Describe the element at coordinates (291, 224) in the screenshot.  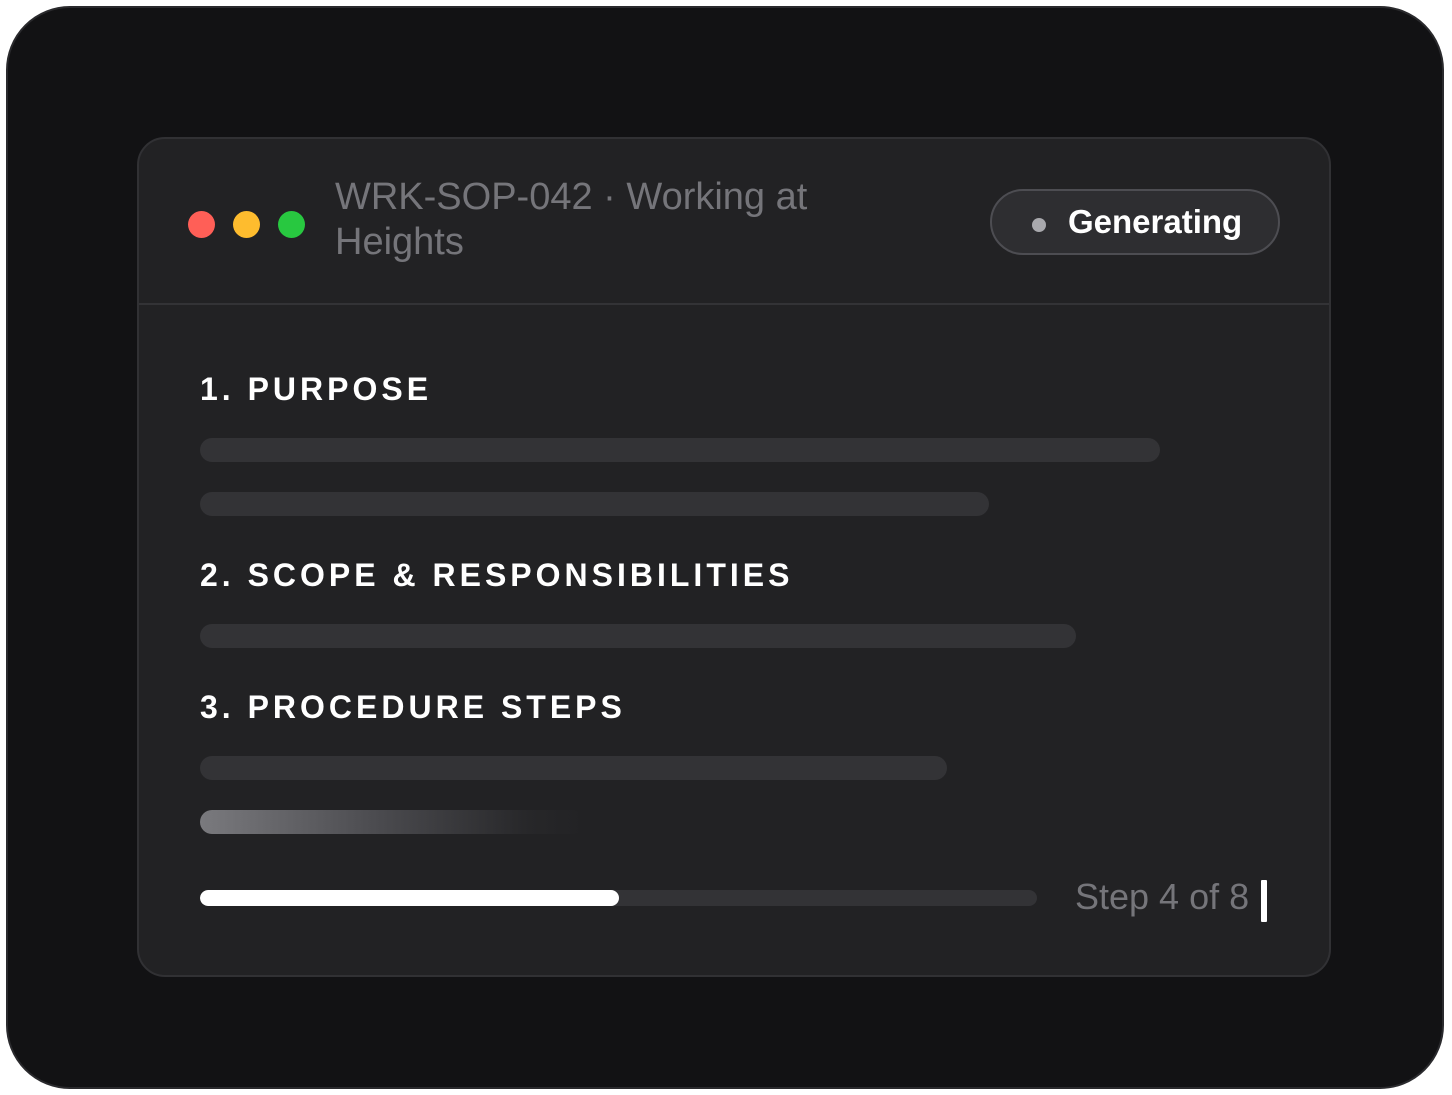
I see `maximize-window-button` at that location.